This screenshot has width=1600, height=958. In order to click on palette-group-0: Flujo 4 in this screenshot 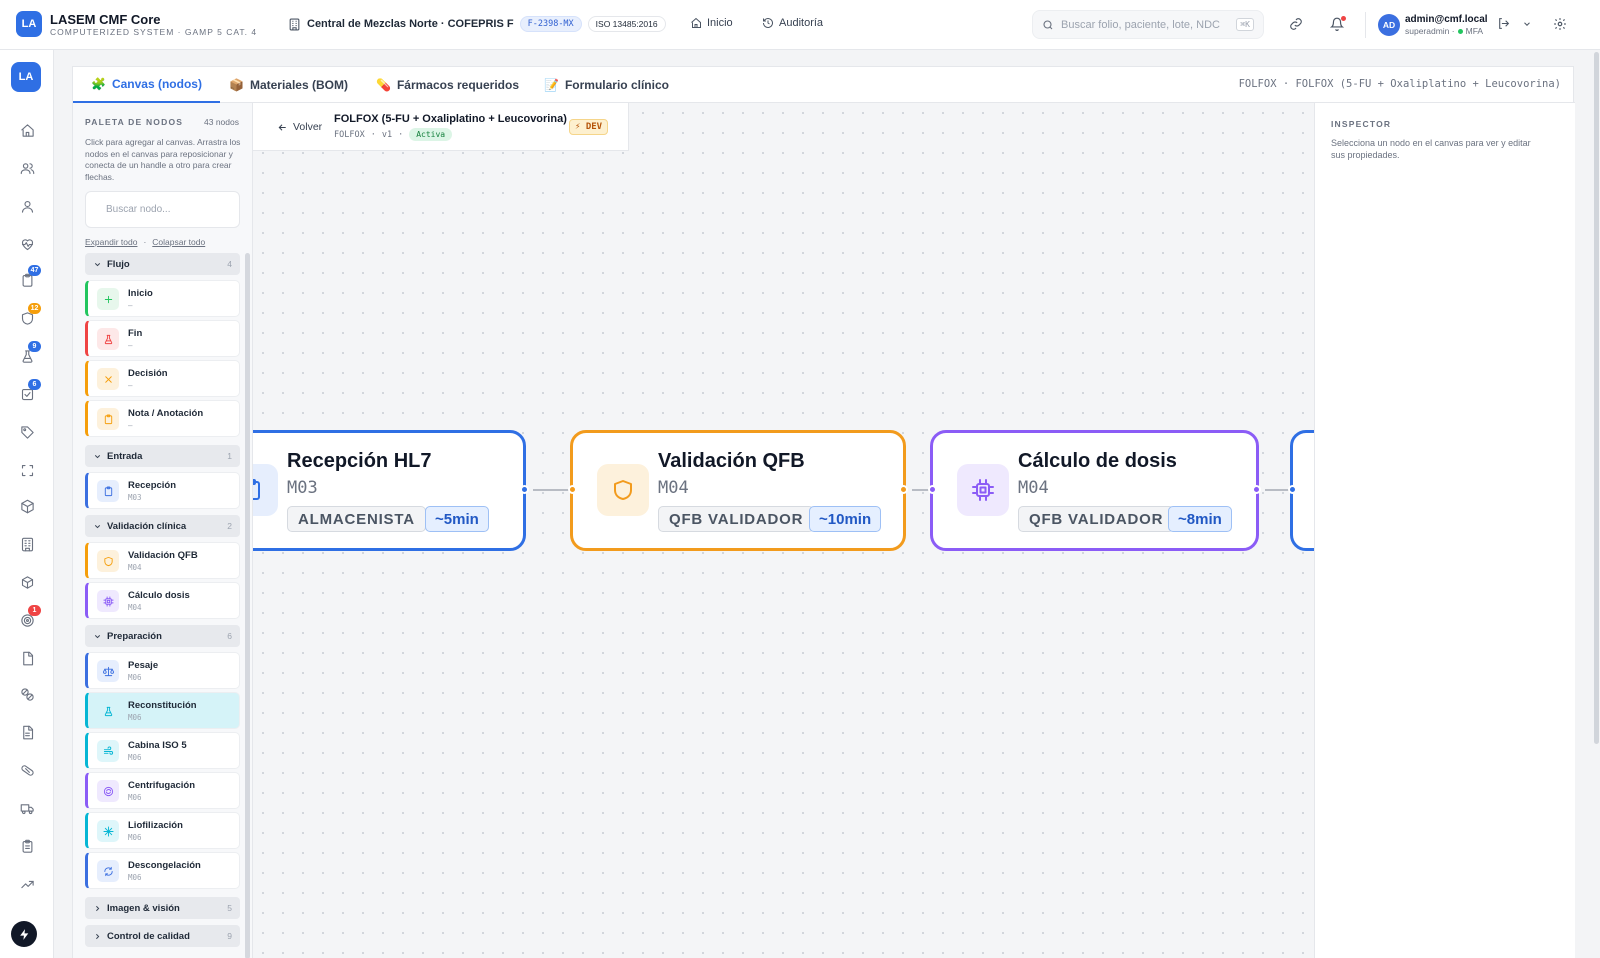, I will do `click(162, 264)`.